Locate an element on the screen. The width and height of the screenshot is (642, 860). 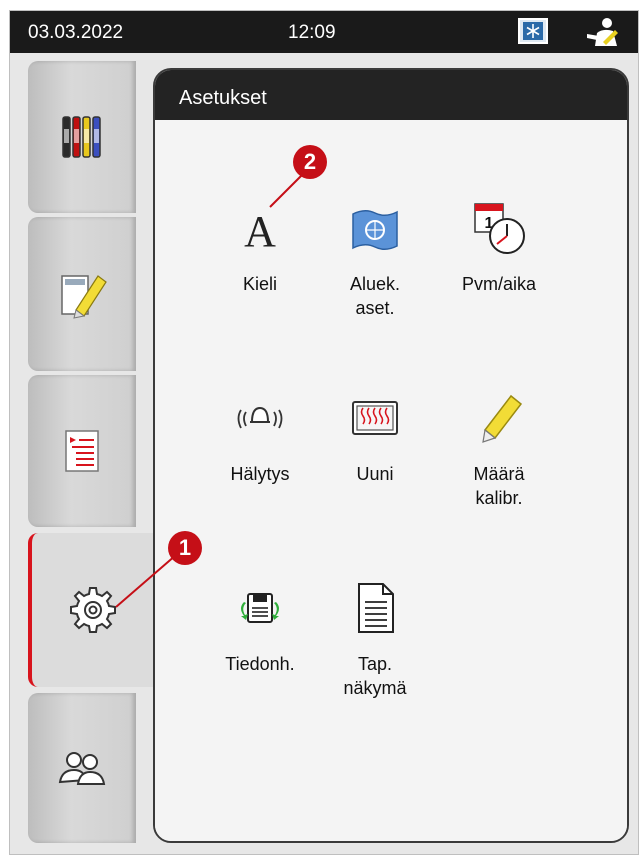
setting-label: Pvm/aika is located at coordinates (499, 284).